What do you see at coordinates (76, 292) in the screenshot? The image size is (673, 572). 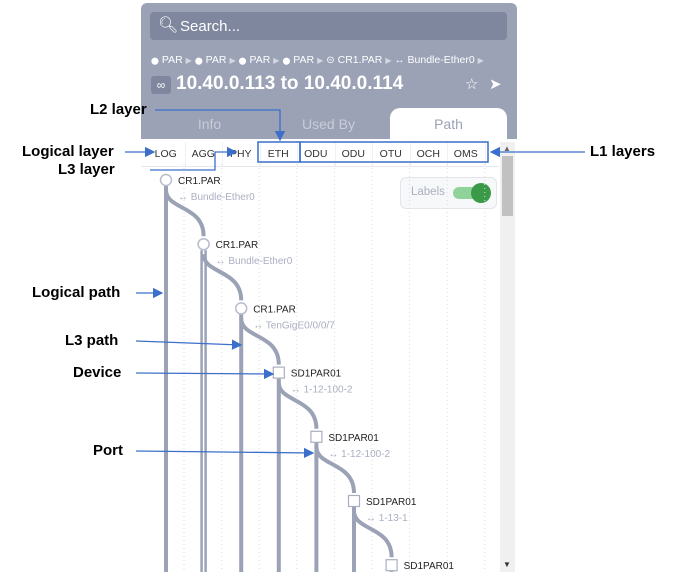 I see `annotation-logical-path: Logical path` at bounding box center [76, 292].